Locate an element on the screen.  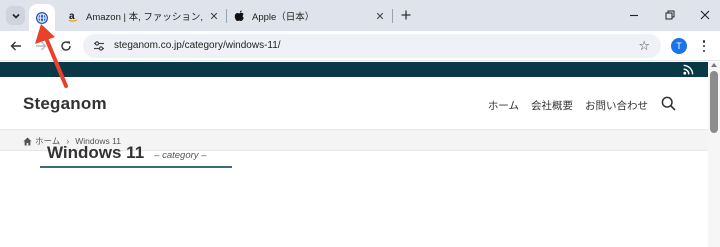
globe-icon is located at coordinates (42, 17).